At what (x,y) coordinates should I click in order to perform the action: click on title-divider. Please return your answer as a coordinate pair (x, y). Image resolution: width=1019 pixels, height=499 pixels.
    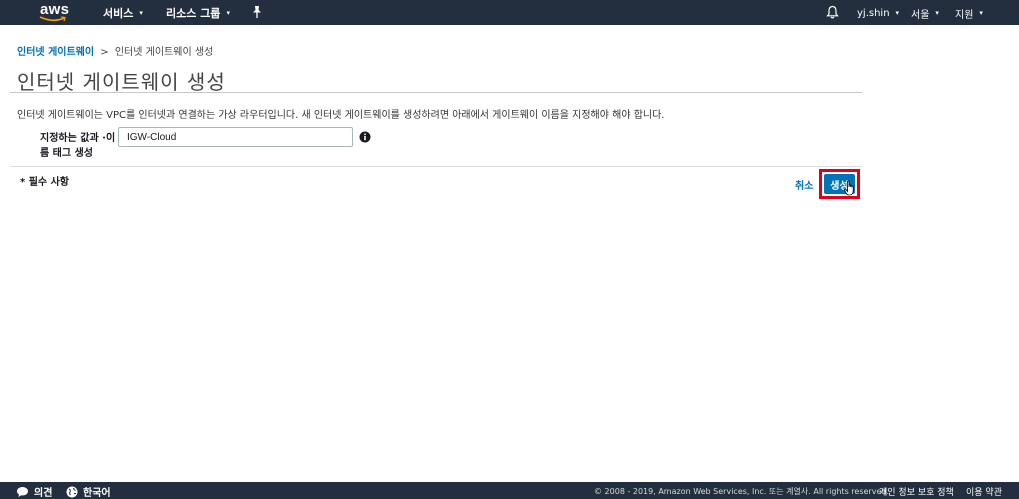
    Looking at the image, I should click on (436, 92).